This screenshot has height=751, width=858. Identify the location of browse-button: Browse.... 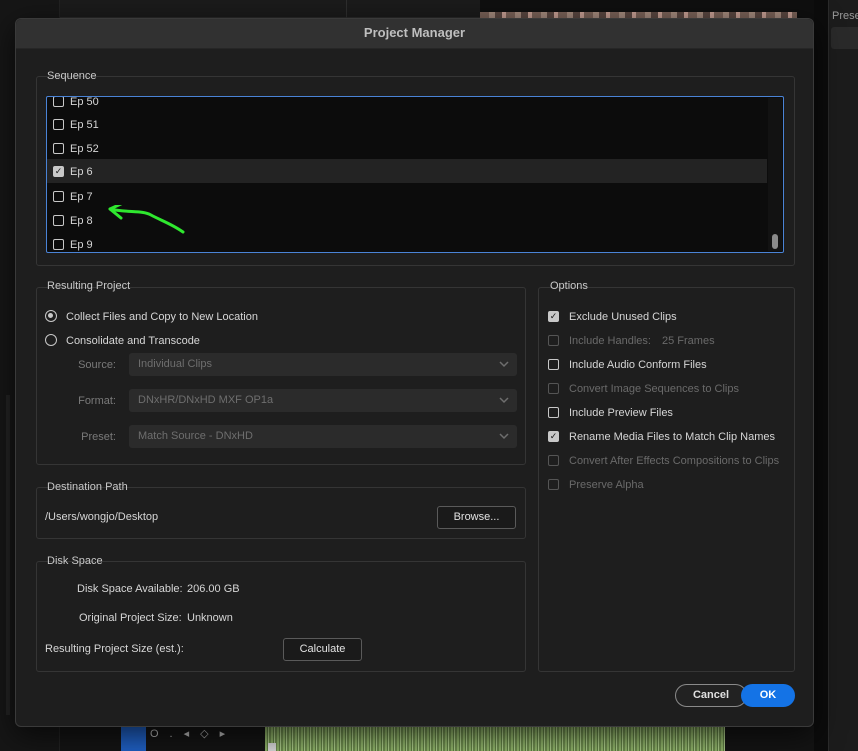
(476, 517).